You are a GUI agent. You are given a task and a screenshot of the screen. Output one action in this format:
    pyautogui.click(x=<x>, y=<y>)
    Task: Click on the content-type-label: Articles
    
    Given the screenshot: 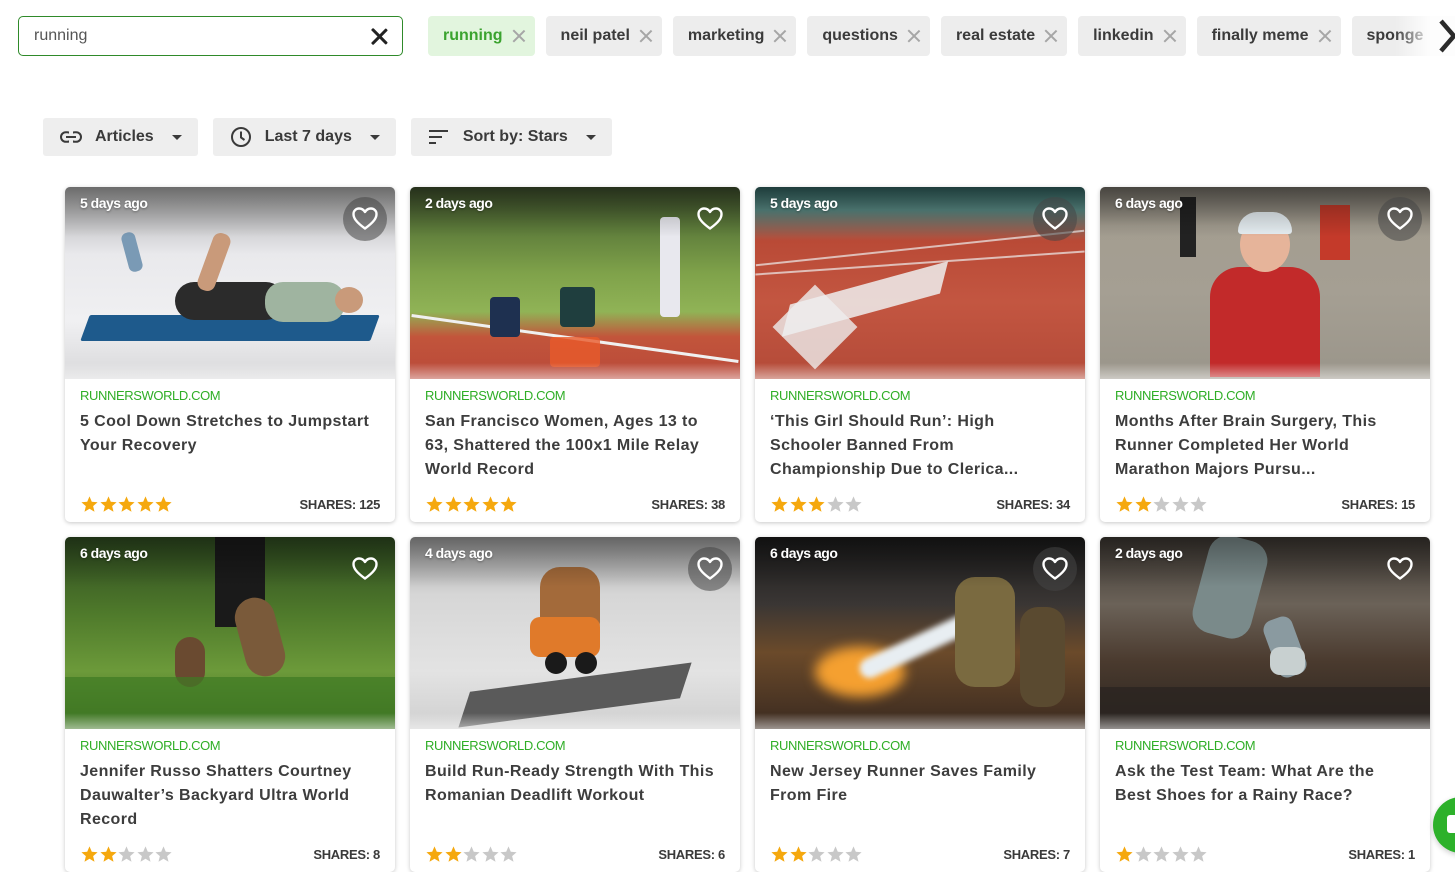 What is the action you would take?
    pyautogui.click(x=124, y=136)
    